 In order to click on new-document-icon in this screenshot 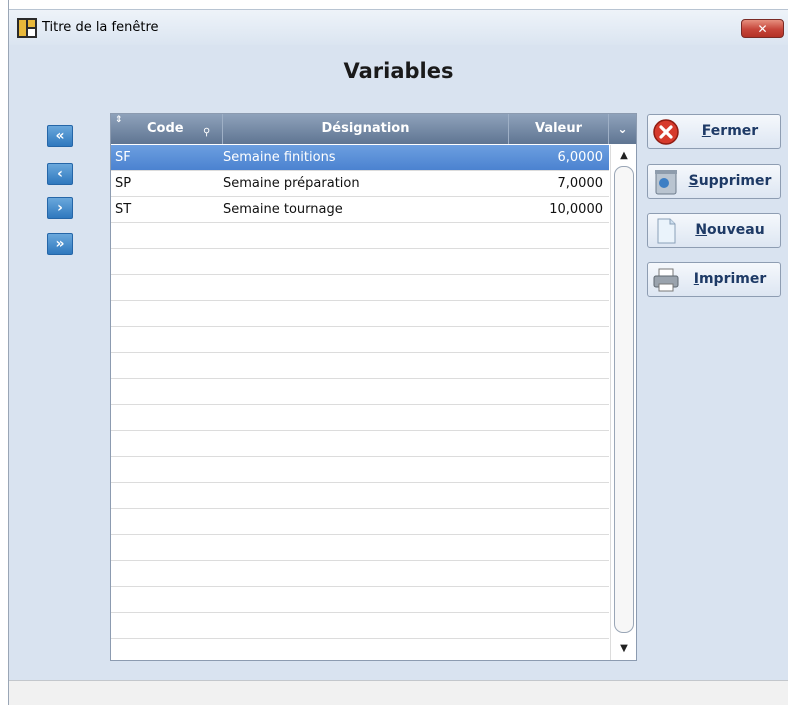, I will do `click(666, 231)`.